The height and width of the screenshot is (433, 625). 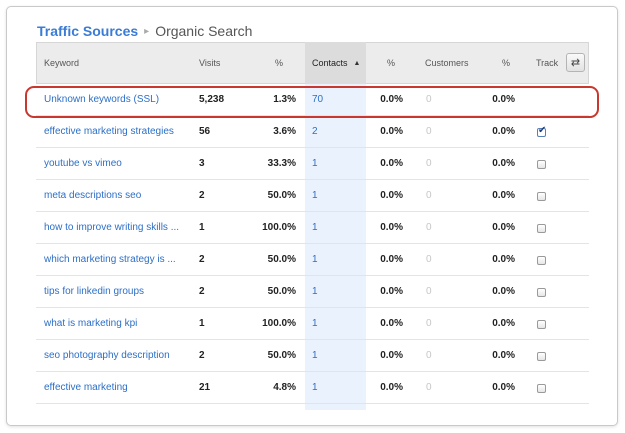 What do you see at coordinates (284, 131) in the screenshot?
I see `visits-pct-value: 3.6%` at bounding box center [284, 131].